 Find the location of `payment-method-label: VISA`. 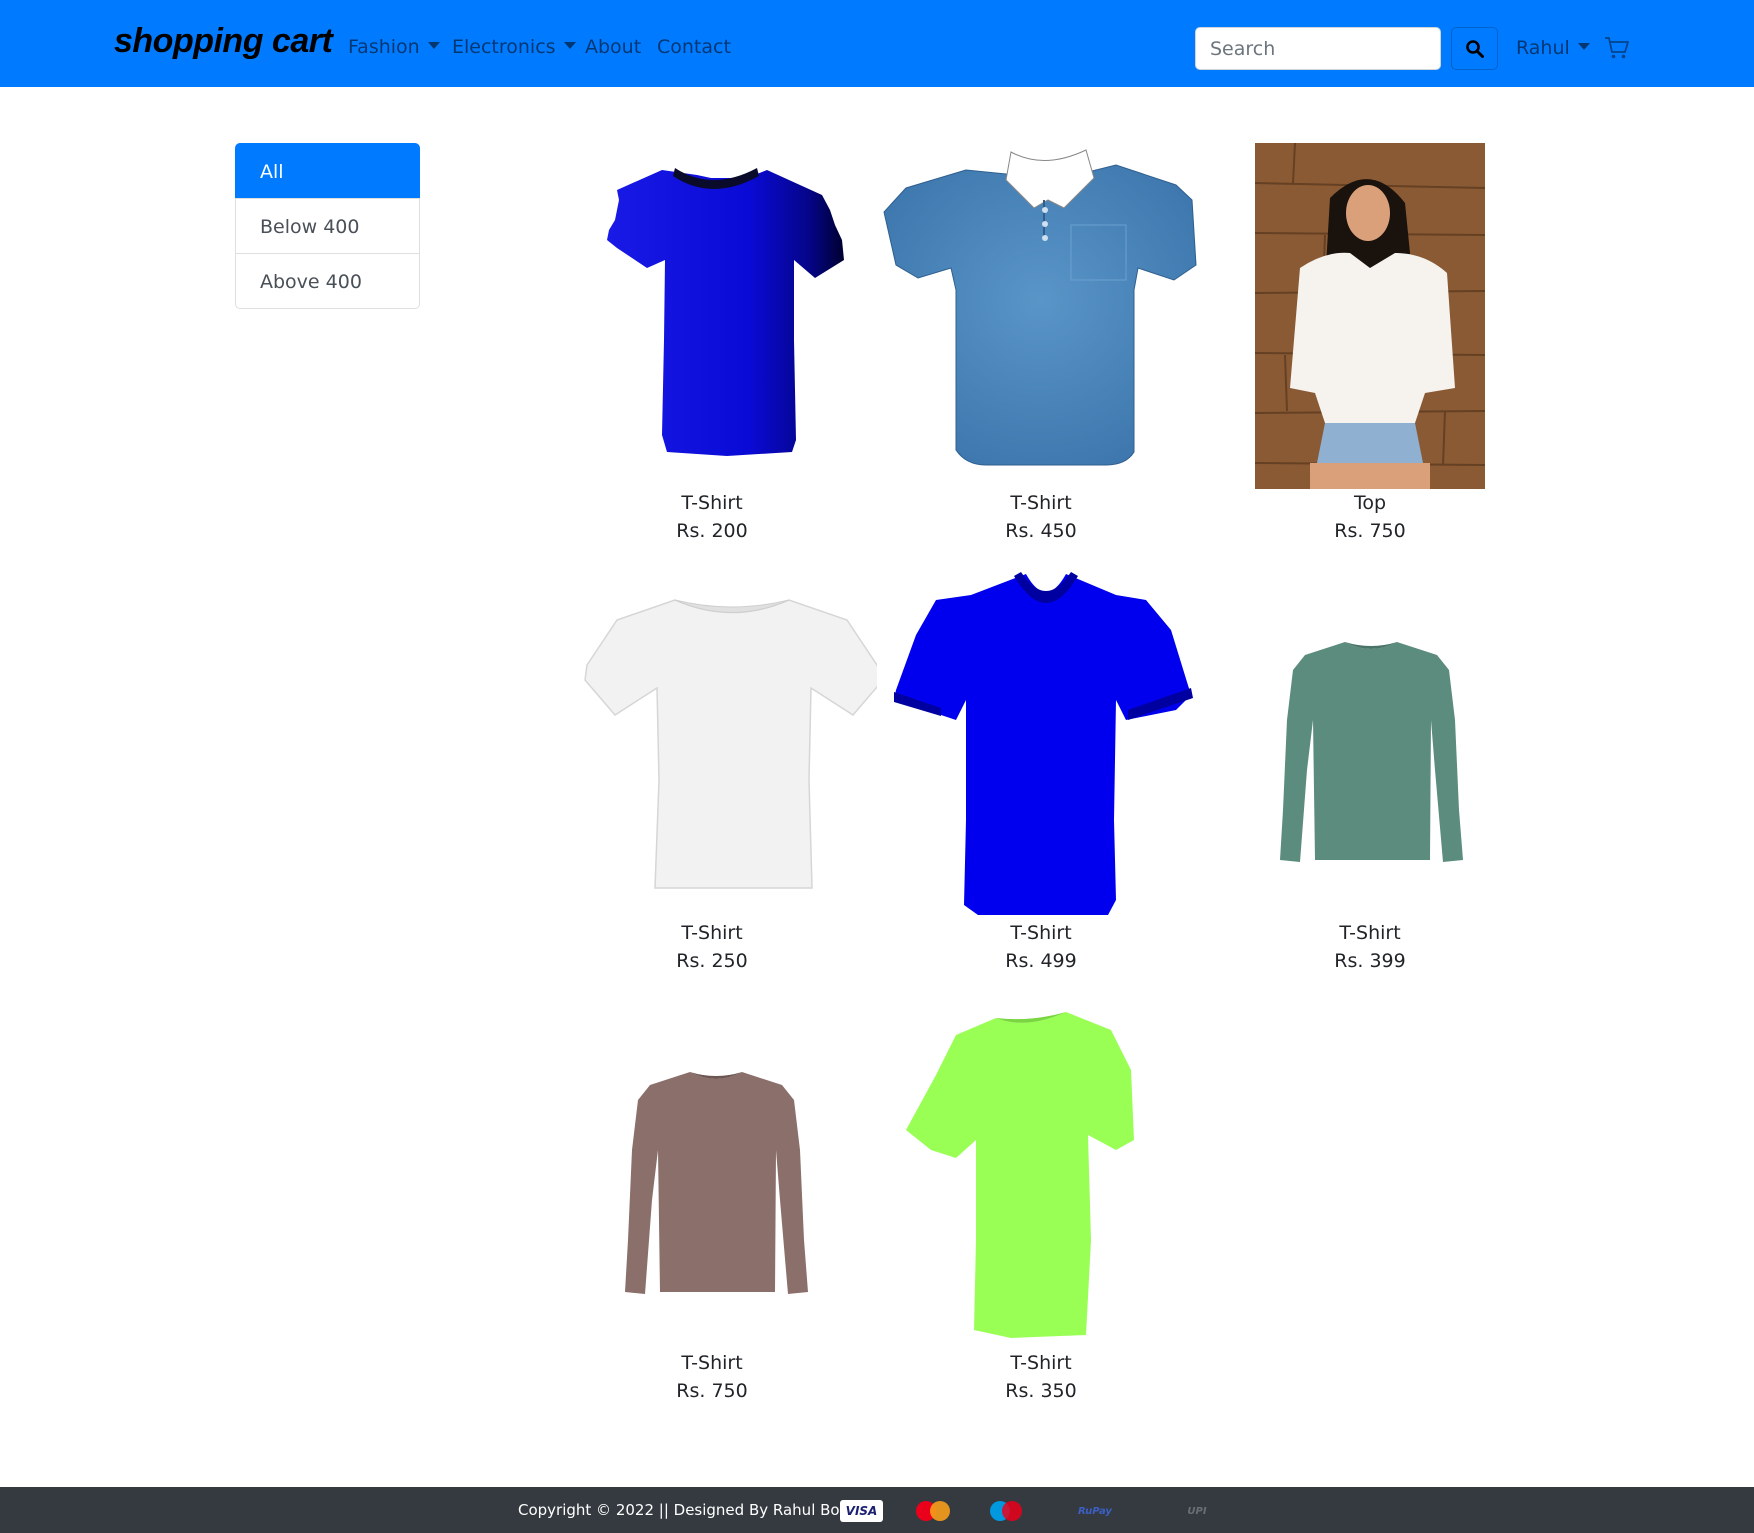

payment-method-label: VISA is located at coordinates (861, 1511).